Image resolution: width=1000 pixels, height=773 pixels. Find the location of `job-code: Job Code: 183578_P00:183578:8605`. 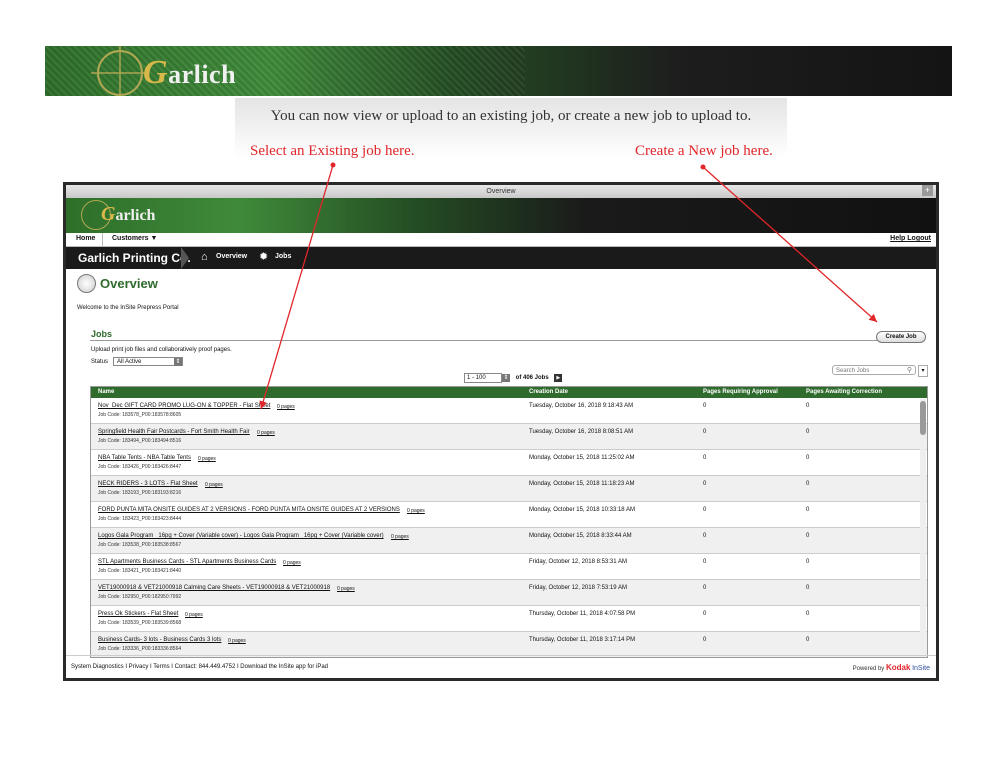

job-code: Job Code: 183578_P00:183578:8605 is located at coordinates (140, 415).